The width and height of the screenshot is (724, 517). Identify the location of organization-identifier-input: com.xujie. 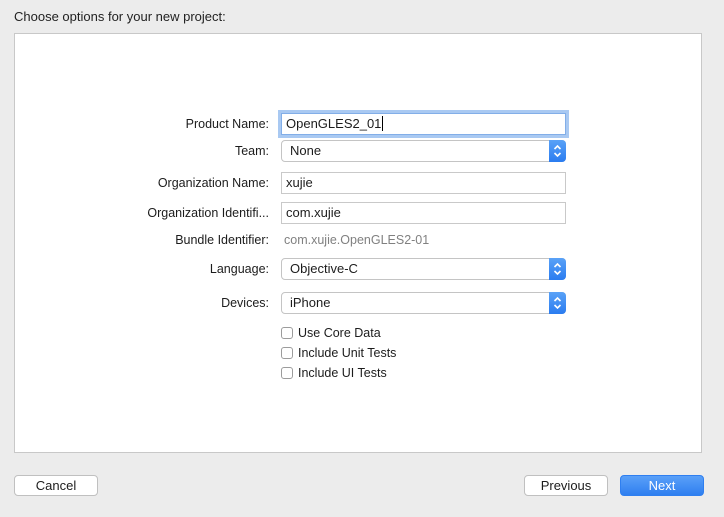
(423, 213).